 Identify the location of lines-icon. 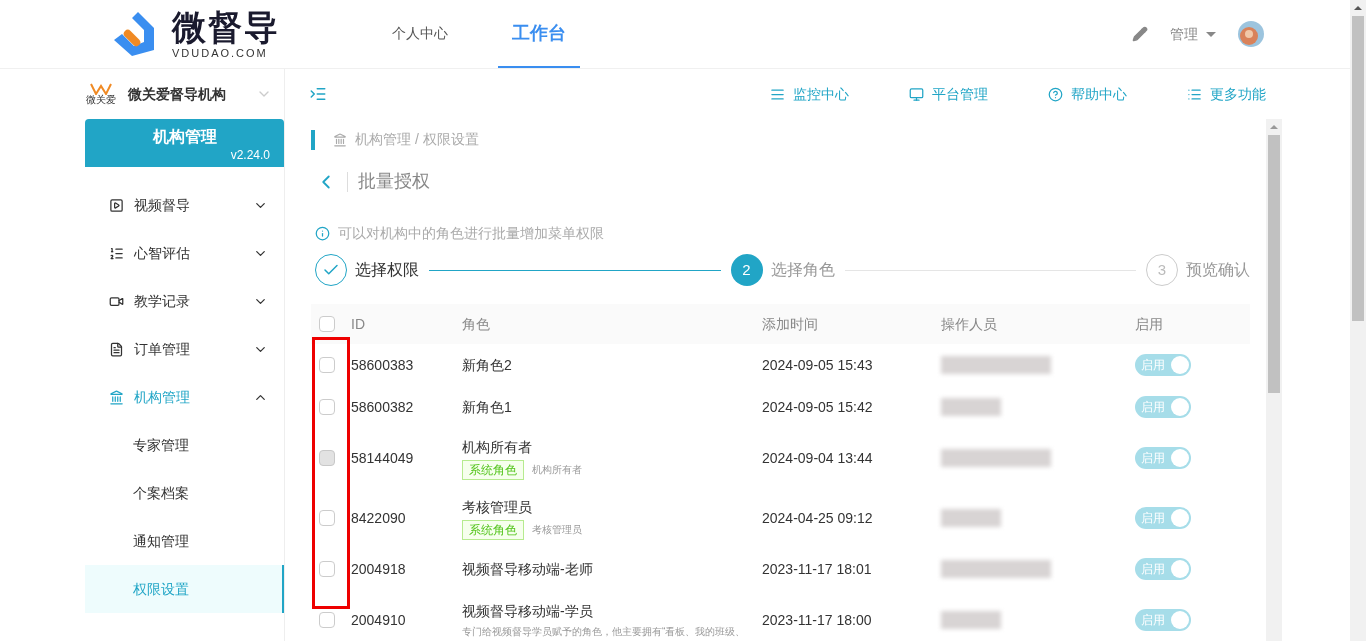
(777, 94).